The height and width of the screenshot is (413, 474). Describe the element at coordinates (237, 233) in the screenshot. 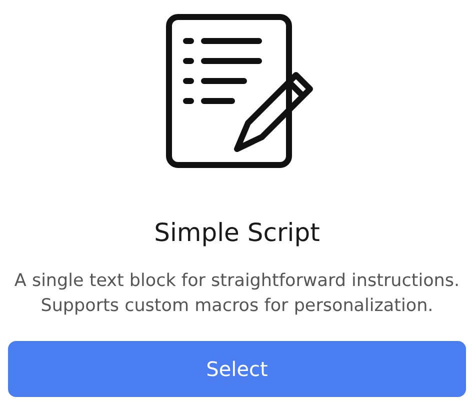

I see `card-title: Simple Script` at that location.